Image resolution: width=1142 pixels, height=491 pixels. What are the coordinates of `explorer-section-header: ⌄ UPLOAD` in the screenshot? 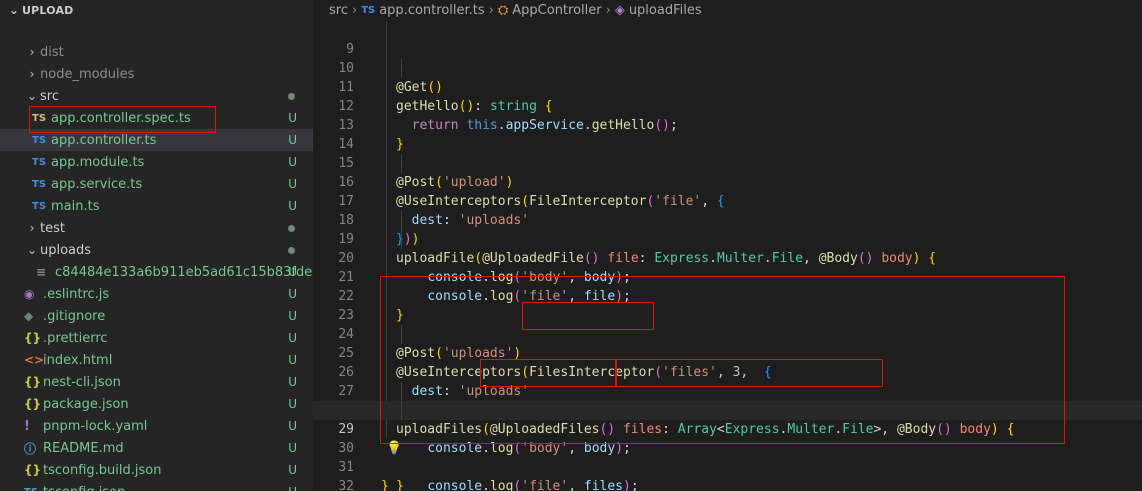 It's located at (156, 10).